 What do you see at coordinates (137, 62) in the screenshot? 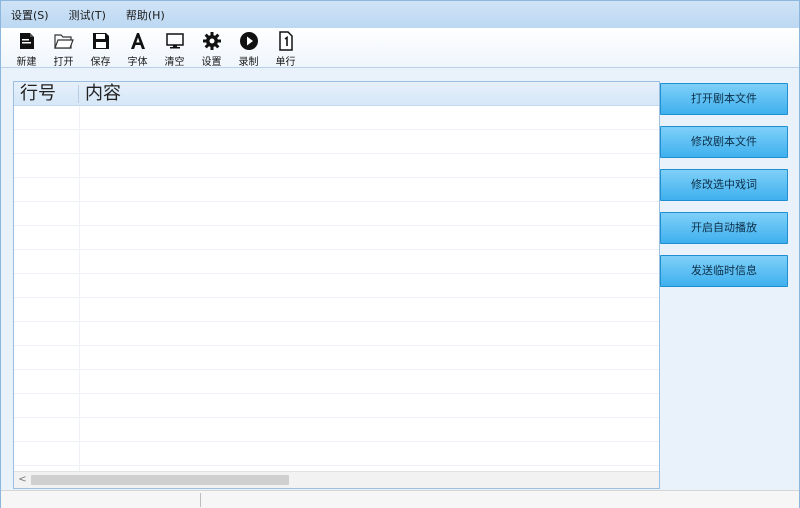
I see `font-button-label: 字体` at bounding box center [137, 62].